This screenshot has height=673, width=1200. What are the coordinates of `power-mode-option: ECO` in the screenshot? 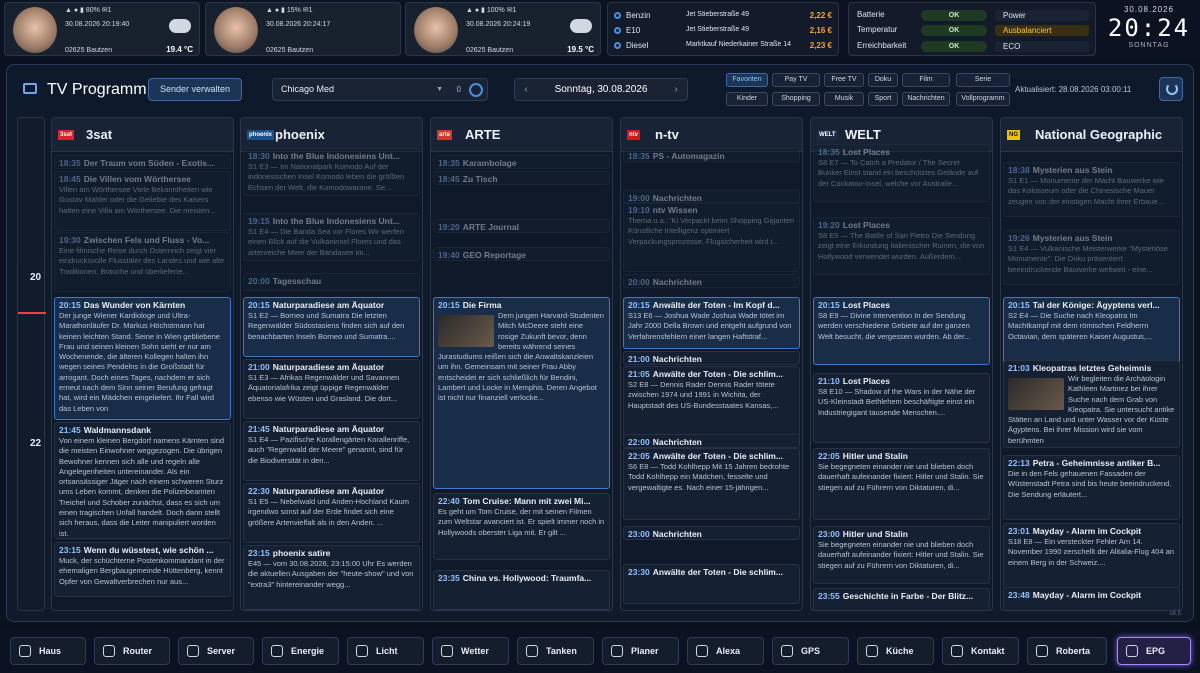 It's located at (1042, 46).